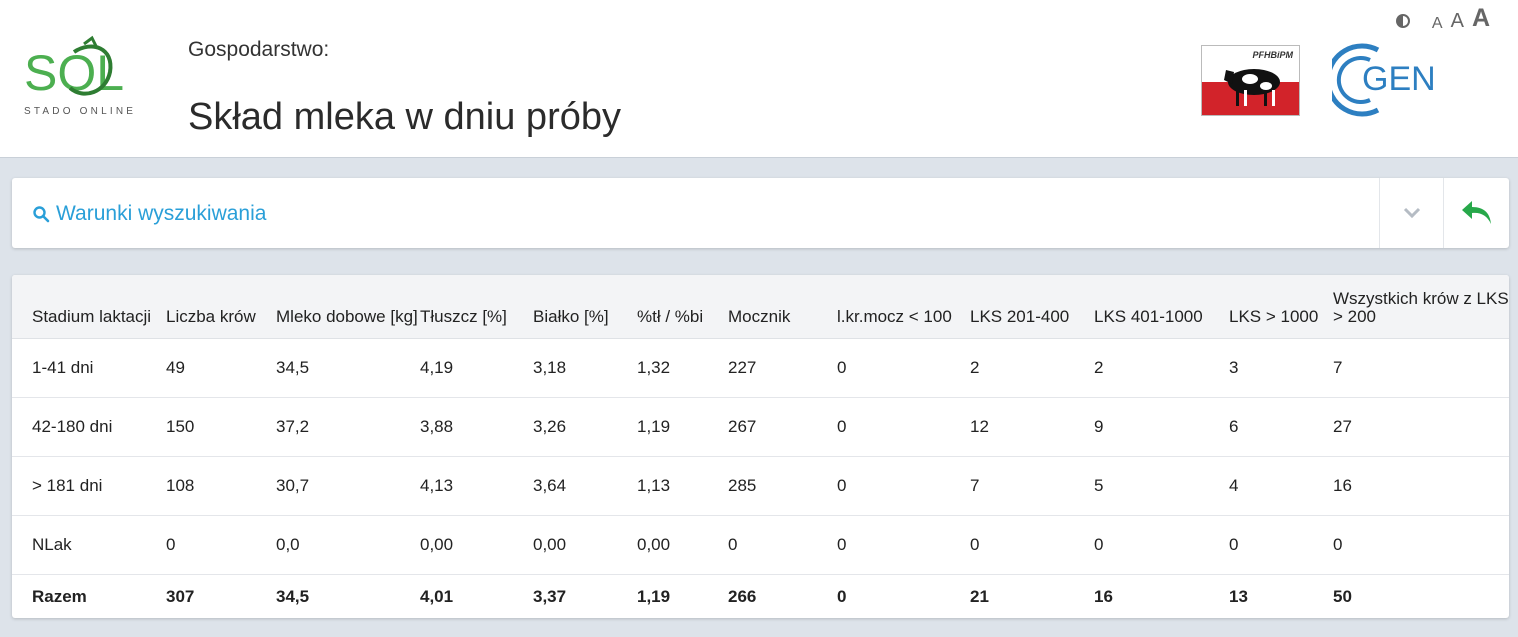 The image size is (1518, 637). What do you see at coordinates (1103, 596) in the screenshot?
I see `total-cell: 16` at bounding box center [1103, 596].